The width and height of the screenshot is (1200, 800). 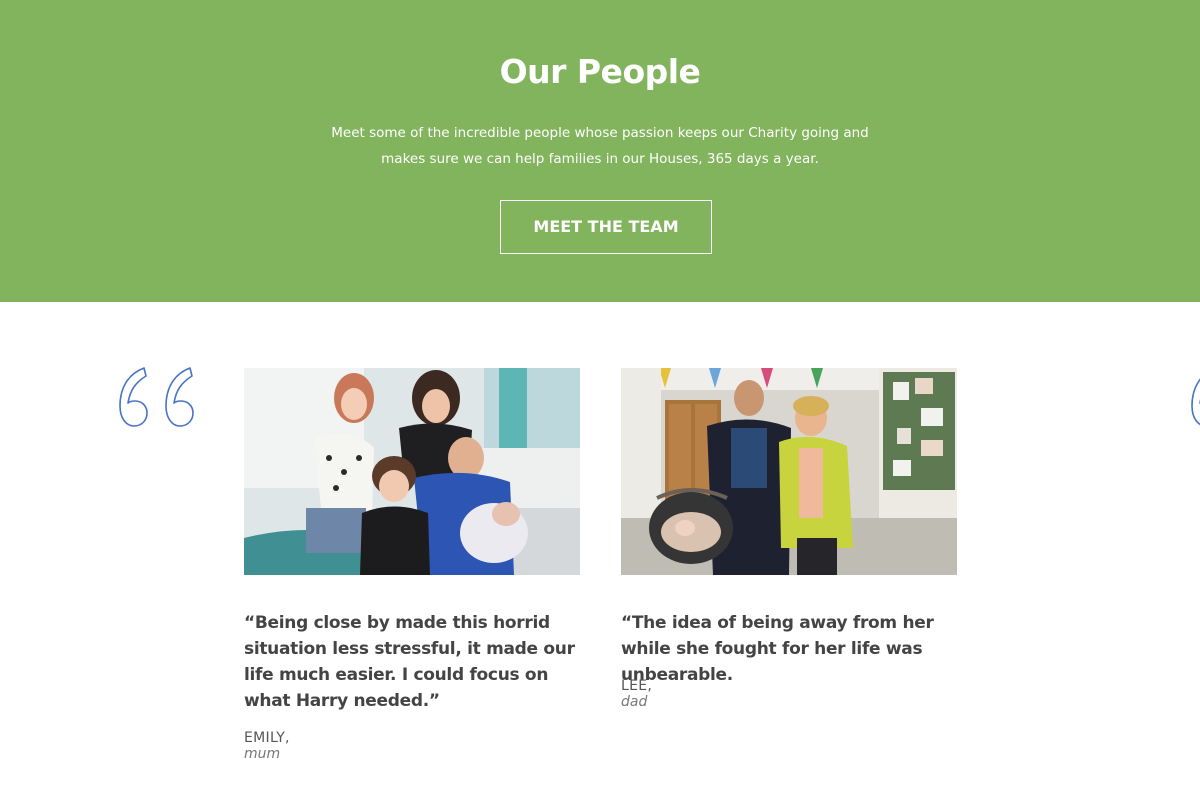 I want to click on testimonial-role: mum, so click(x=262, y=754).